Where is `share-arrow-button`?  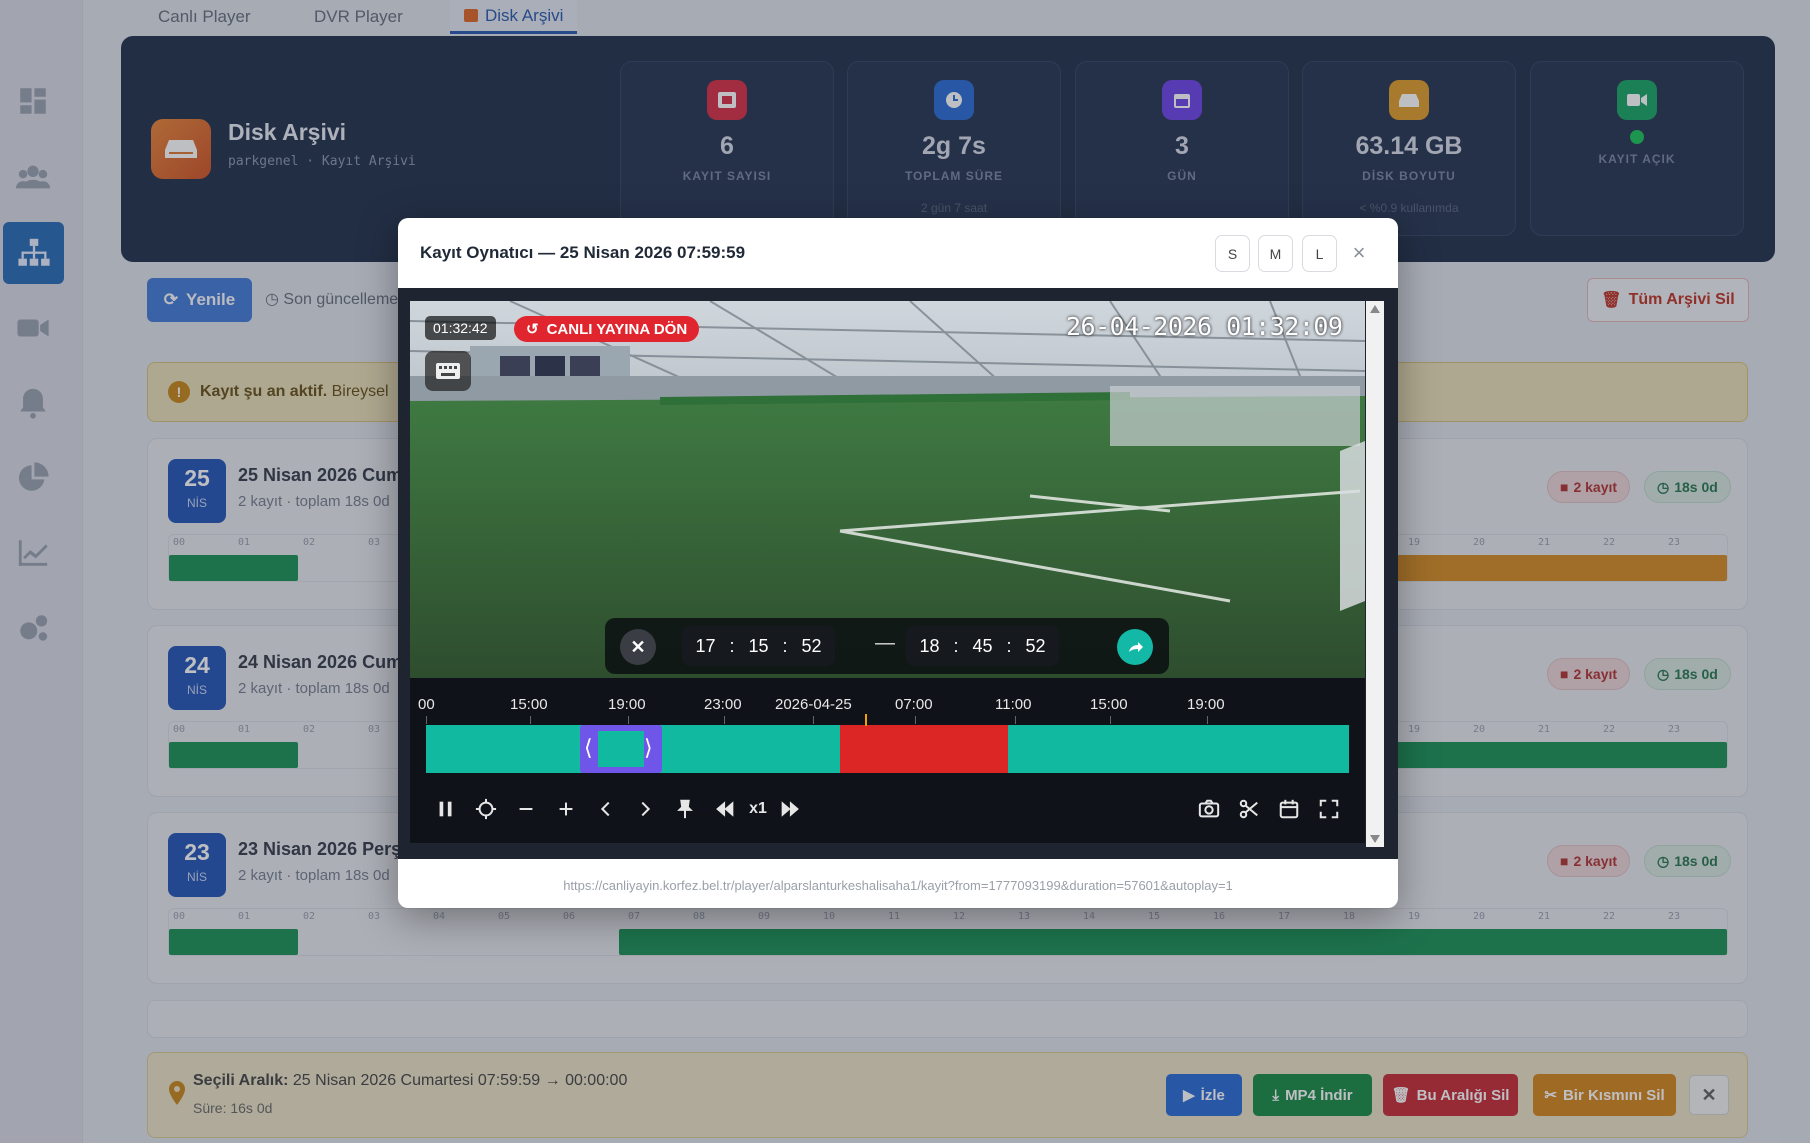 share-arrow-button is located at coordinates (1135, 647).